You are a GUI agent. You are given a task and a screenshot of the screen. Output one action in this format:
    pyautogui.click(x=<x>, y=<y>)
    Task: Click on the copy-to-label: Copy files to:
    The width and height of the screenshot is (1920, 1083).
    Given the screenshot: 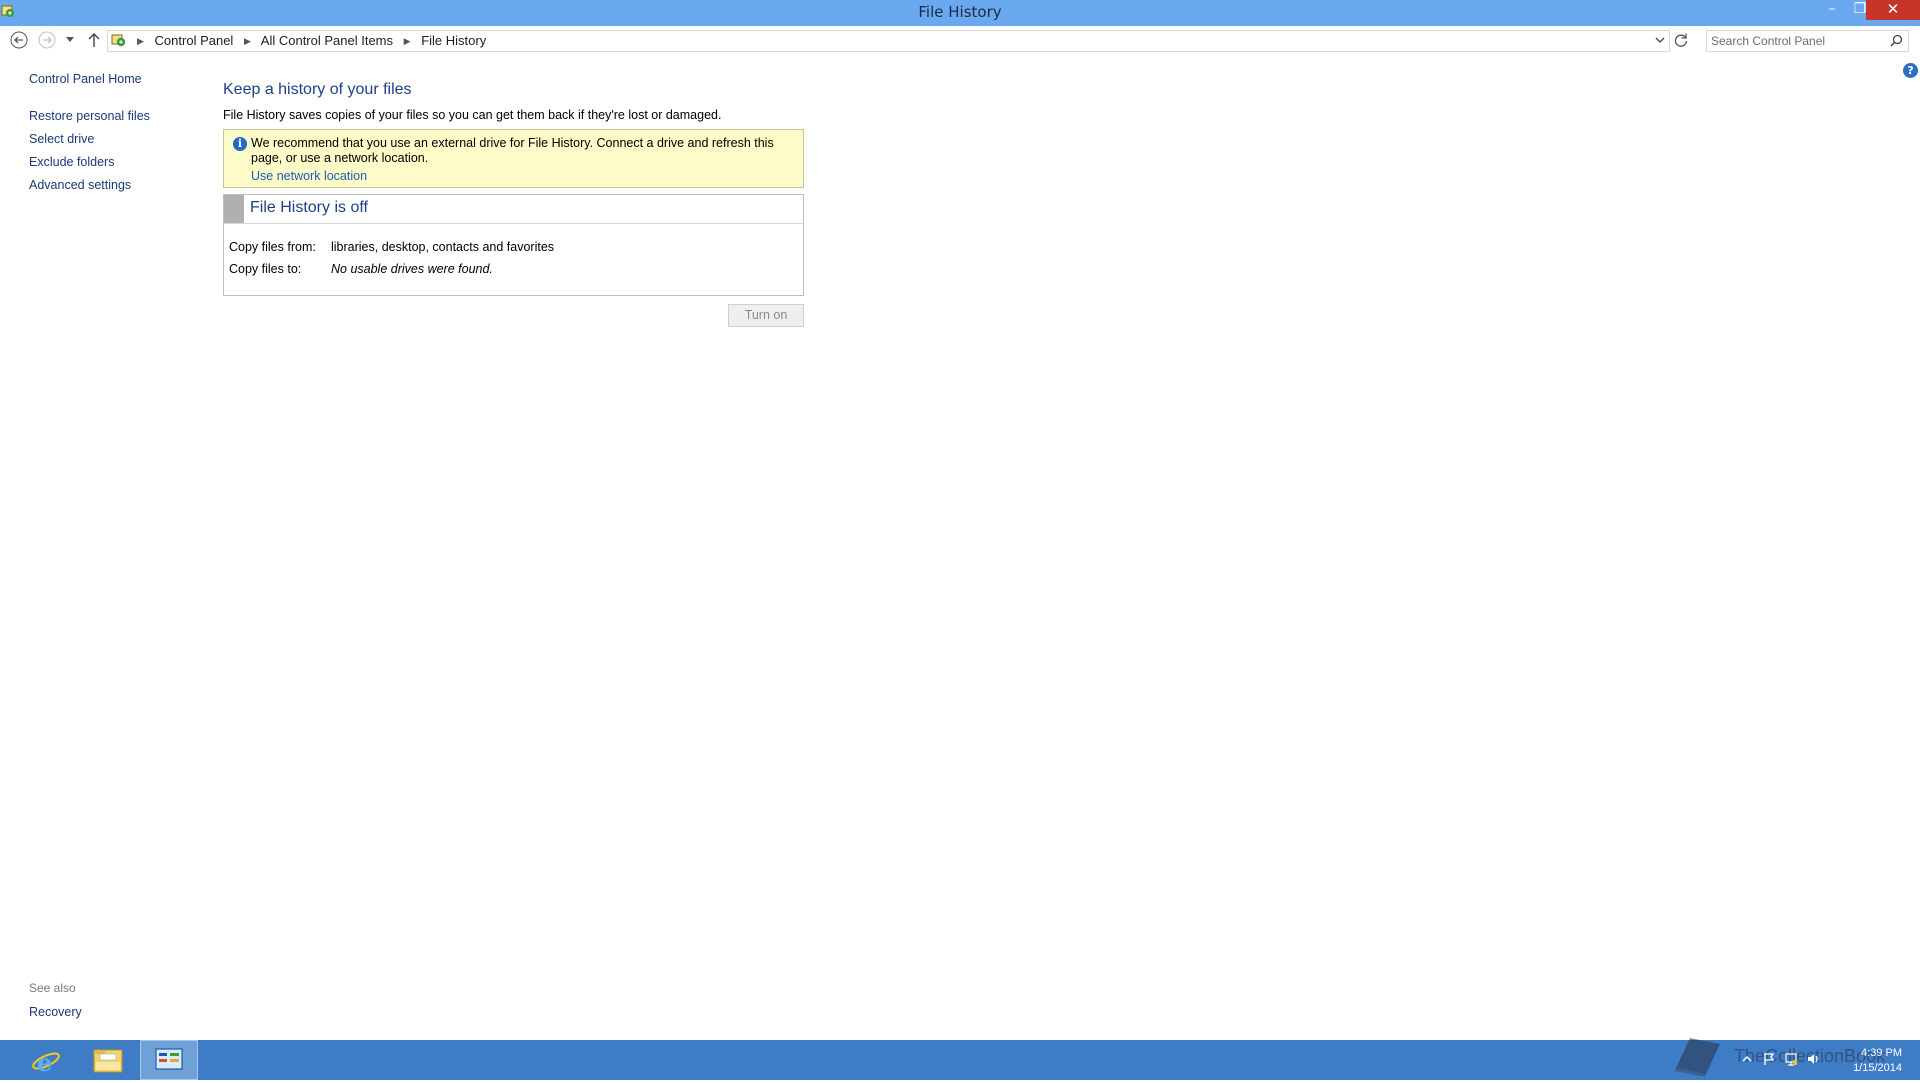 What is the action you would take?
    pyautogui.click(x=265, y=269)
    